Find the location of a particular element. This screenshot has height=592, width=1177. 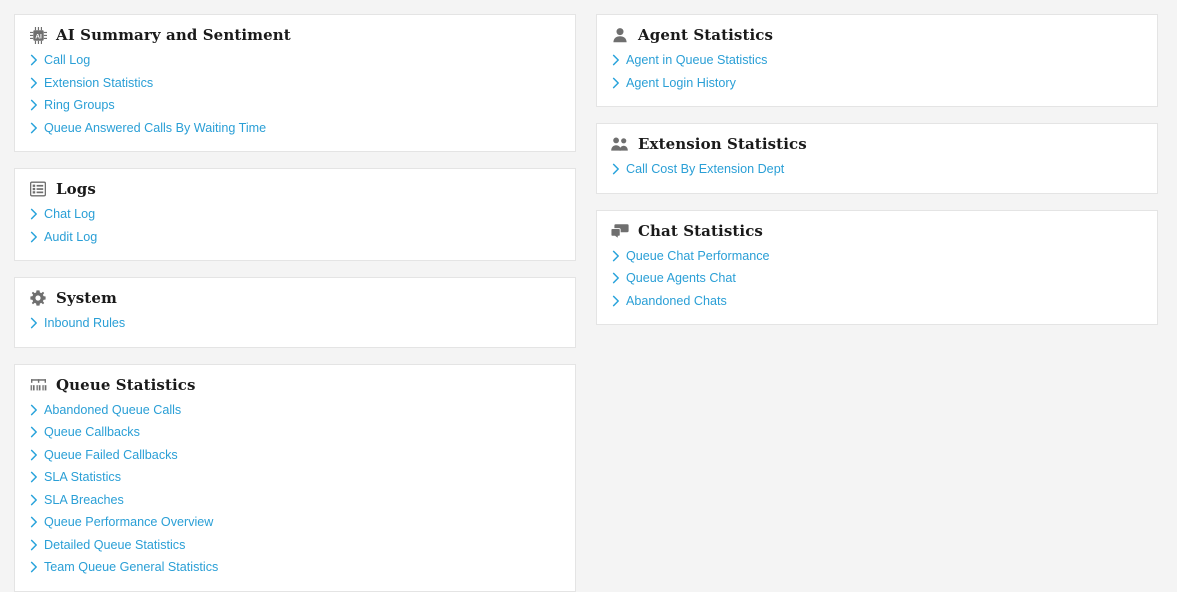

report-link: Queue Chat Performance is located at coordinates (877, 256).